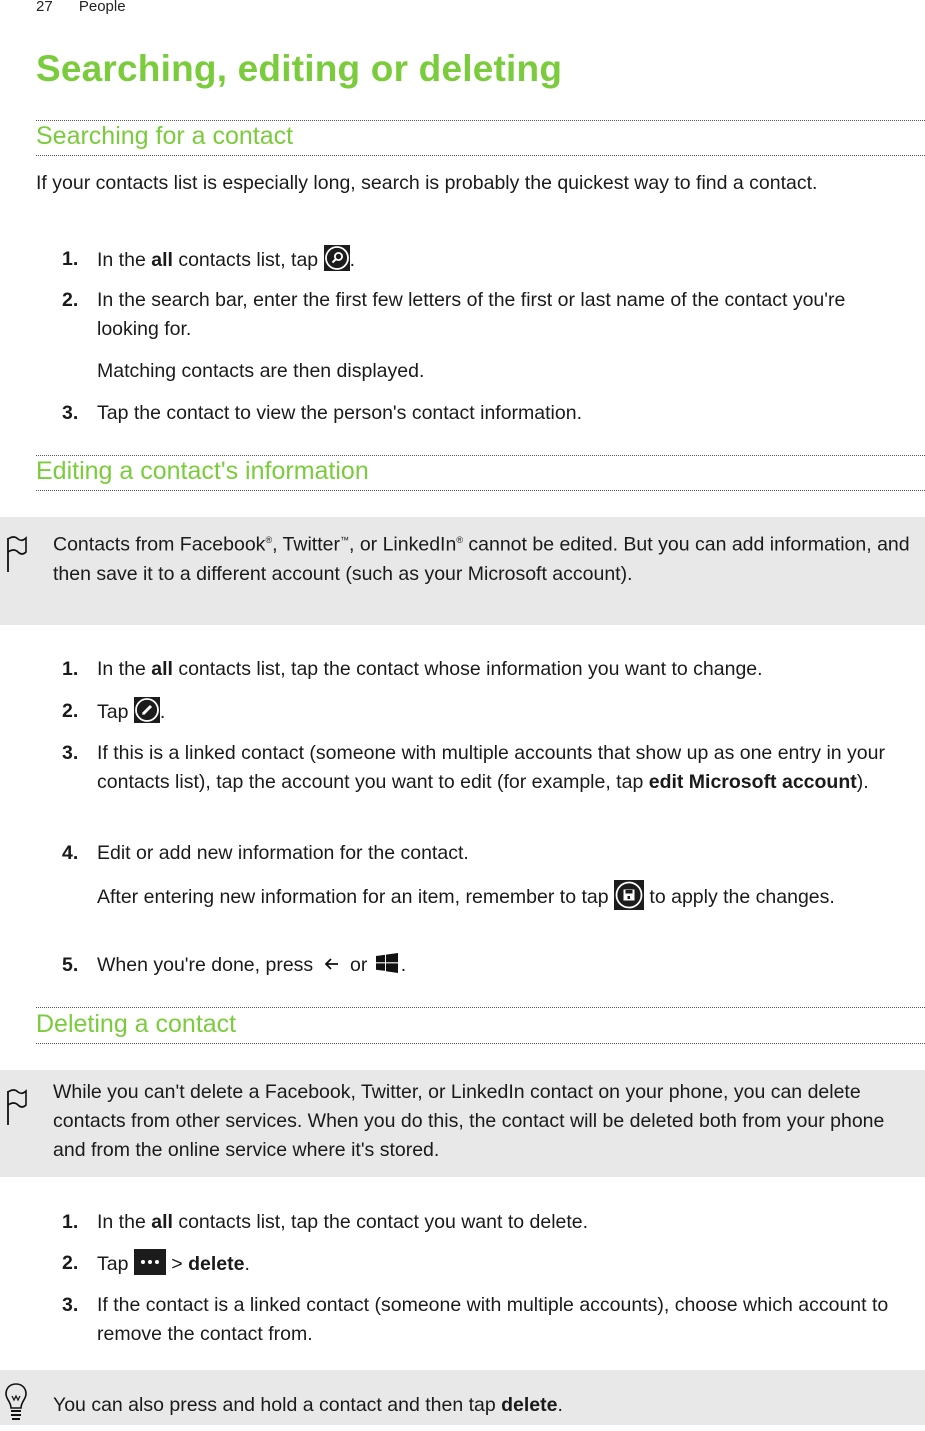  What do you see at coordinates (739, 897) in the screenshot?
I see `step-text: to apply the changes.` at bounding box center [739, 897].